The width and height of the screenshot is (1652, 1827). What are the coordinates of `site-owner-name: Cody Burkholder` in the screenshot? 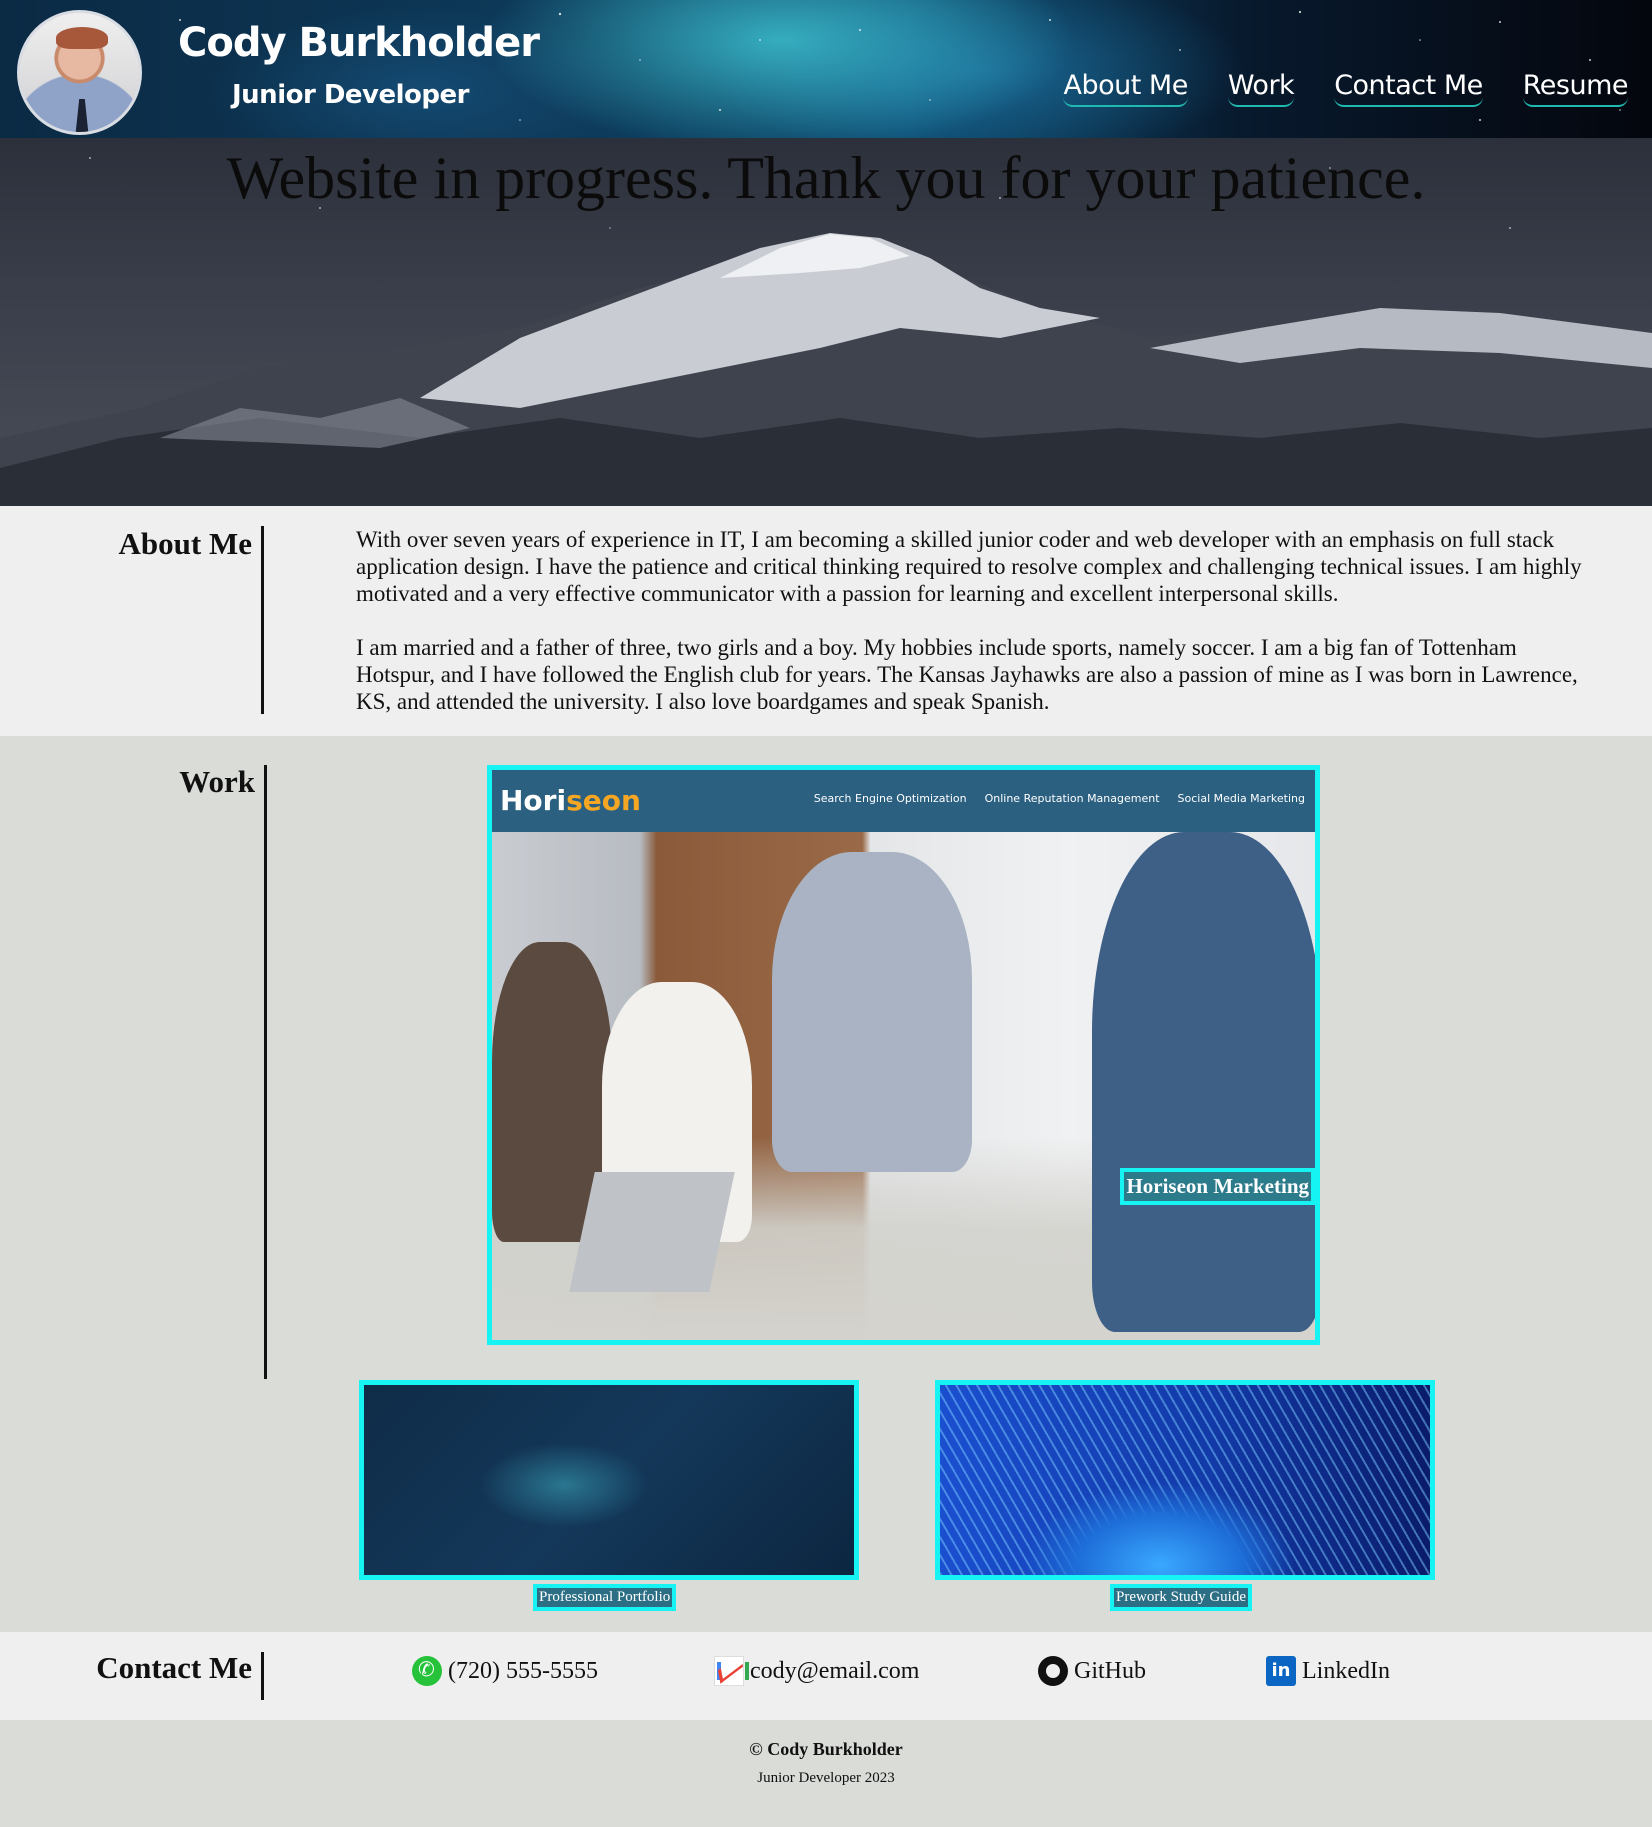 It's located at (359, 43).